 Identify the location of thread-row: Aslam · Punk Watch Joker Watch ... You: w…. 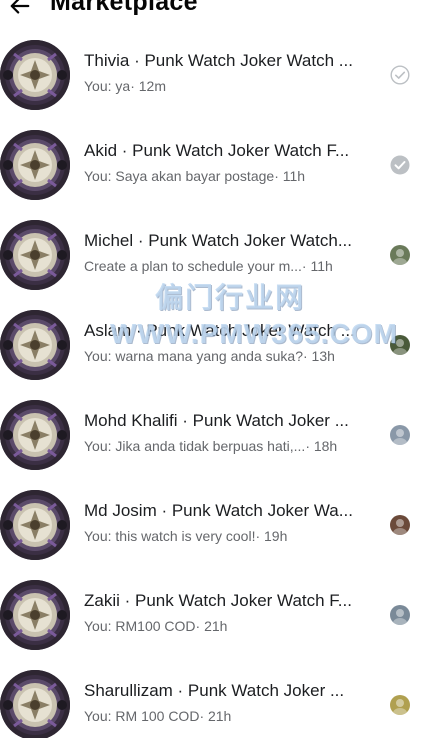
(214, 345).